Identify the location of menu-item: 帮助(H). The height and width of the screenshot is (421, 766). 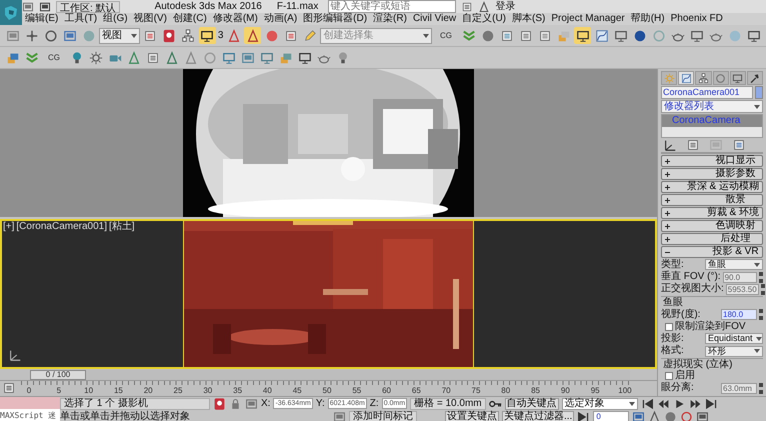
(648, 19).